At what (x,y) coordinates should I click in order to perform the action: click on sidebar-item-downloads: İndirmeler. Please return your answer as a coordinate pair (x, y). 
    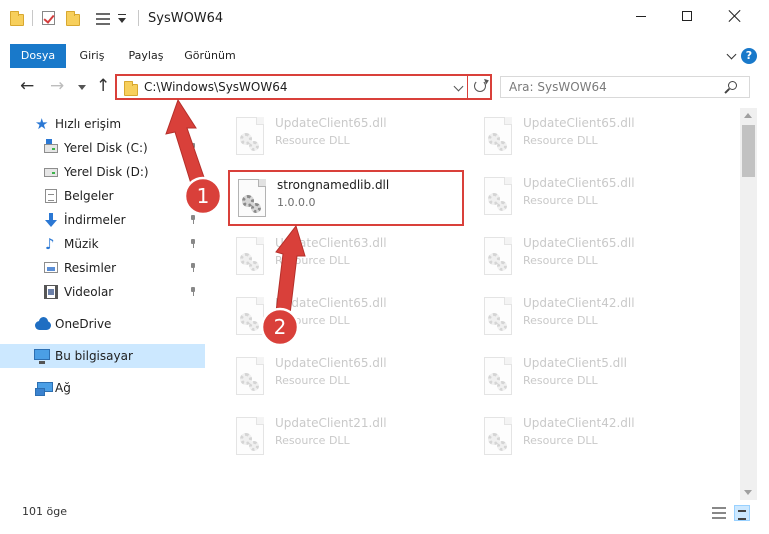
    Looking at the image, I should click on (102, 220).